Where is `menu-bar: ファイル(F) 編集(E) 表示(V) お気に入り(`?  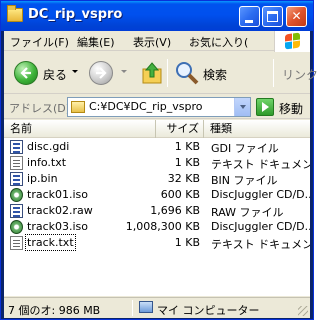 menu-bar: ファイル(F) 編集(E) 表示(V) お気に入り( is located at coordinates (157, 42).